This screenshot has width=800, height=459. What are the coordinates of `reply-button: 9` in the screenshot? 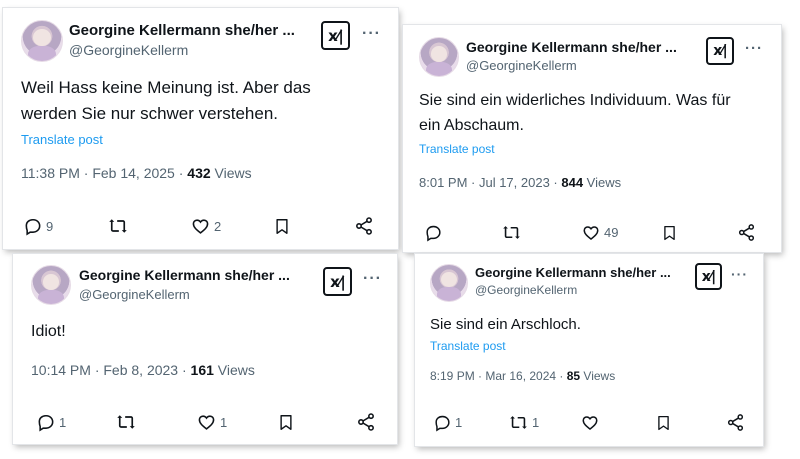 It's located at (38, 226).